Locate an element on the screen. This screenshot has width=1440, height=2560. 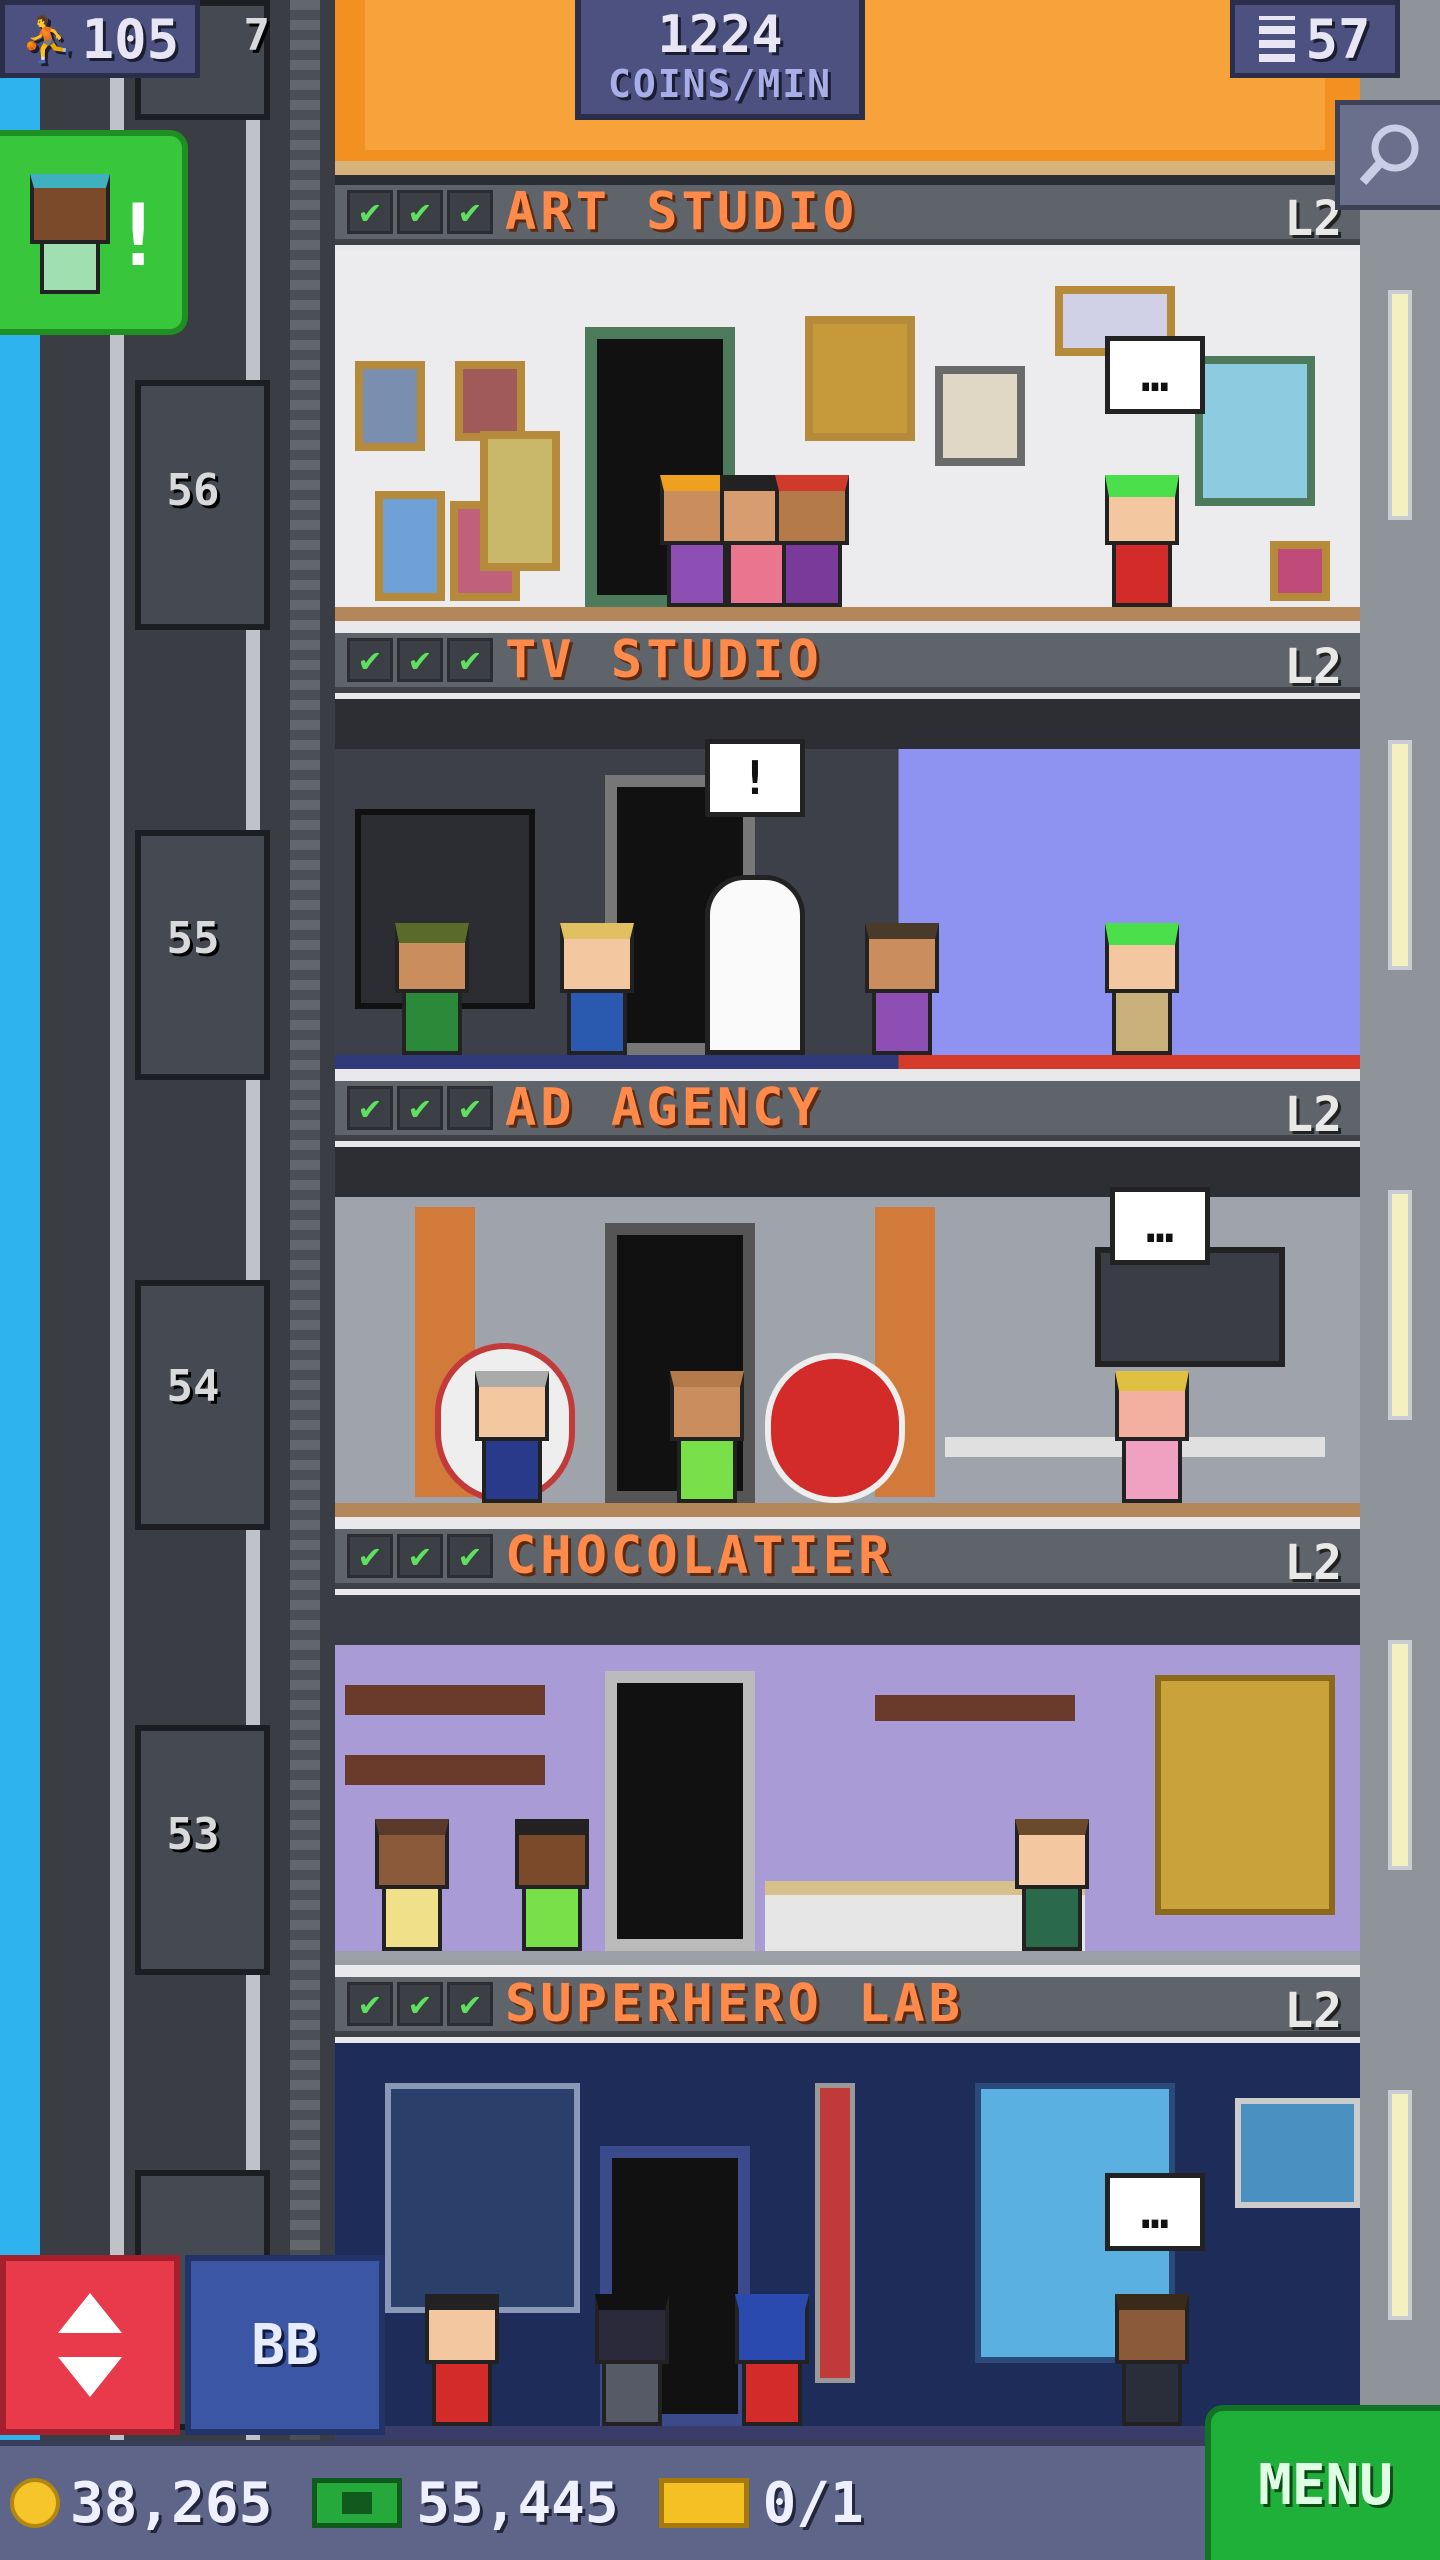
captain-costume-character is located at coordinates (772, 2360).